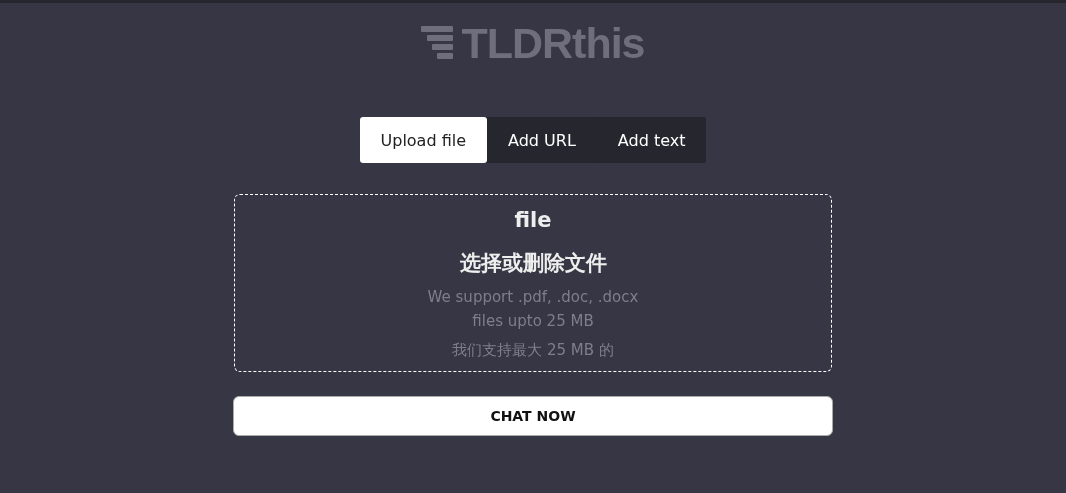 This screenshot has width=1066, height=493. Describe the element at coordinates (533, 263) in the screenshot. I see `dropzone-title: 选择或删除文件` at that location.